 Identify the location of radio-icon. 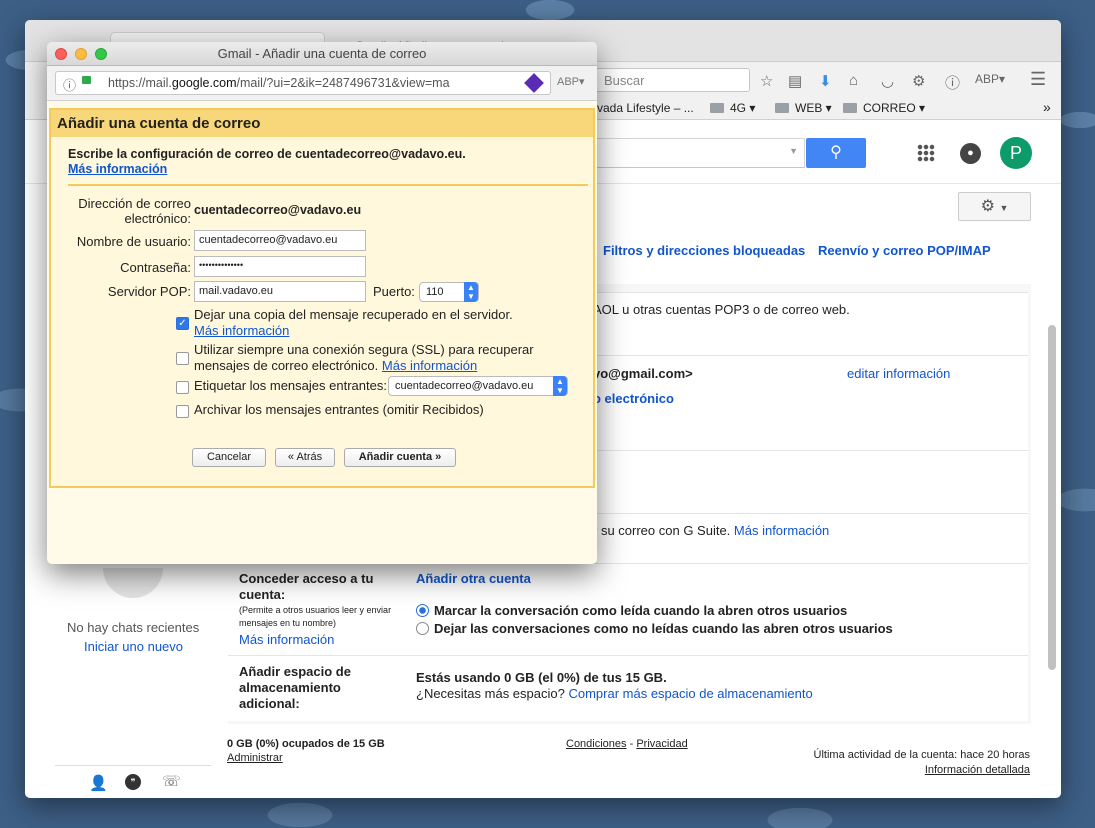
(422, 628).